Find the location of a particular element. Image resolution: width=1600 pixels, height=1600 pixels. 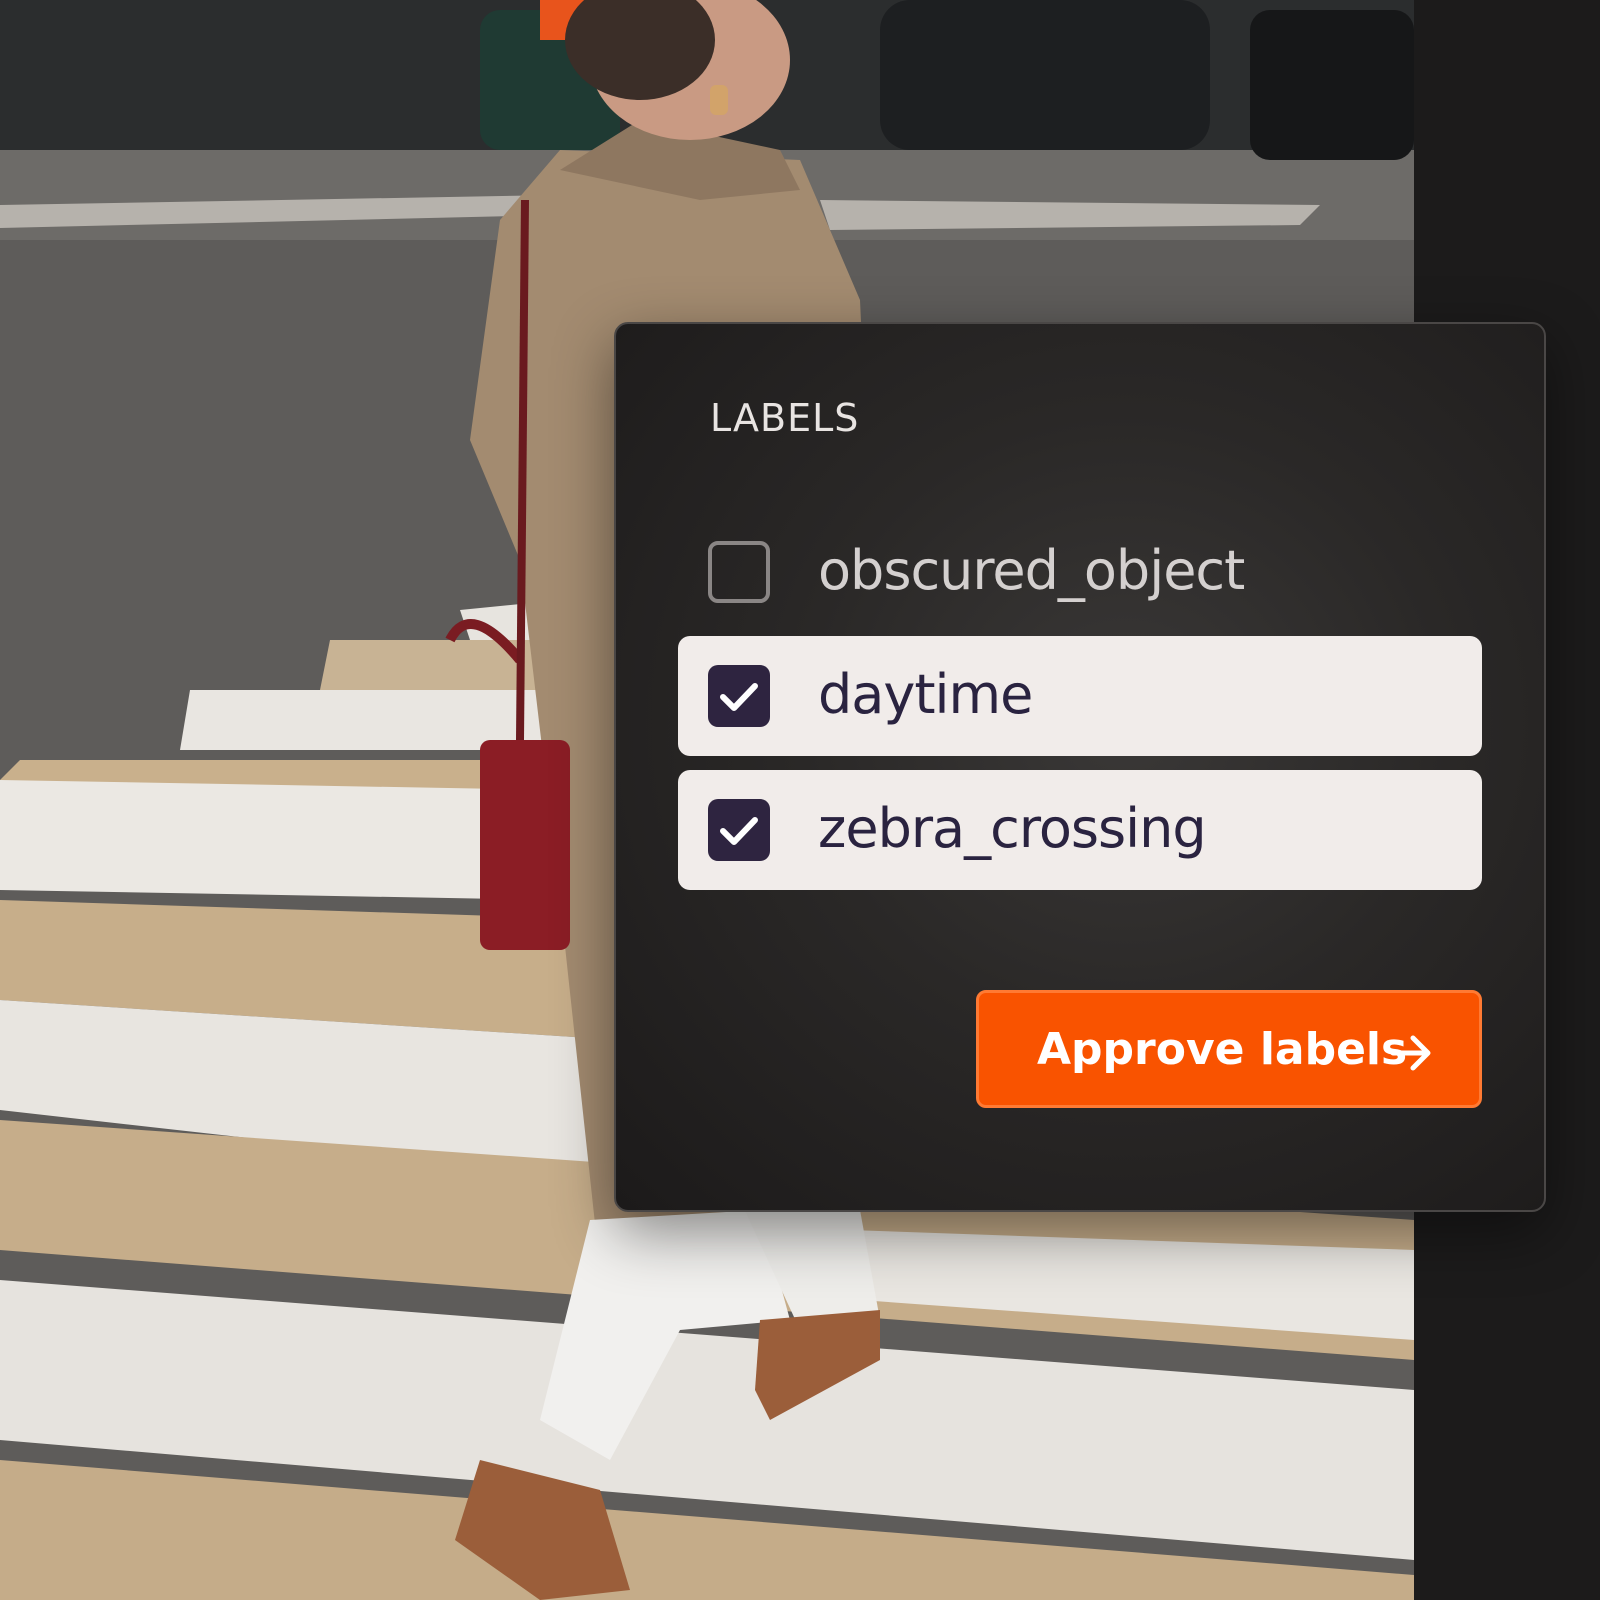

label-name: obscured_object is located at coordinates (1031, 570).